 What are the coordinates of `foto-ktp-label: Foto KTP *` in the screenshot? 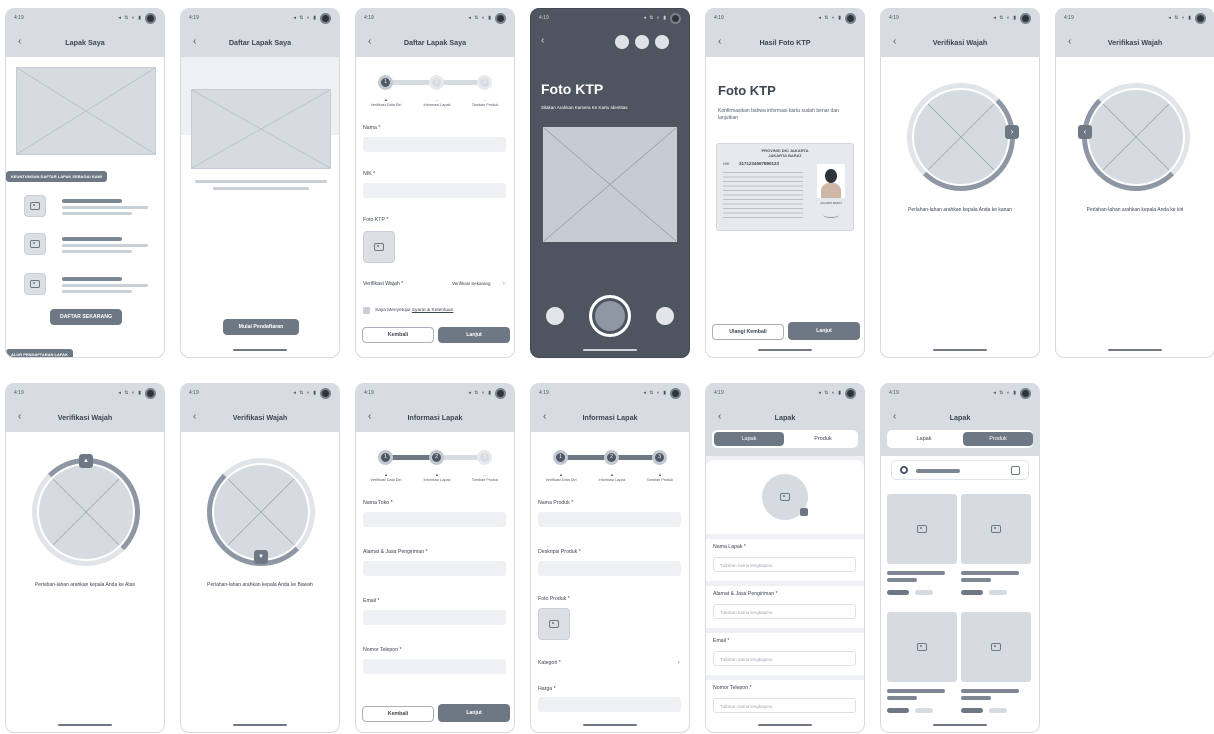 It's located at (376, 220).